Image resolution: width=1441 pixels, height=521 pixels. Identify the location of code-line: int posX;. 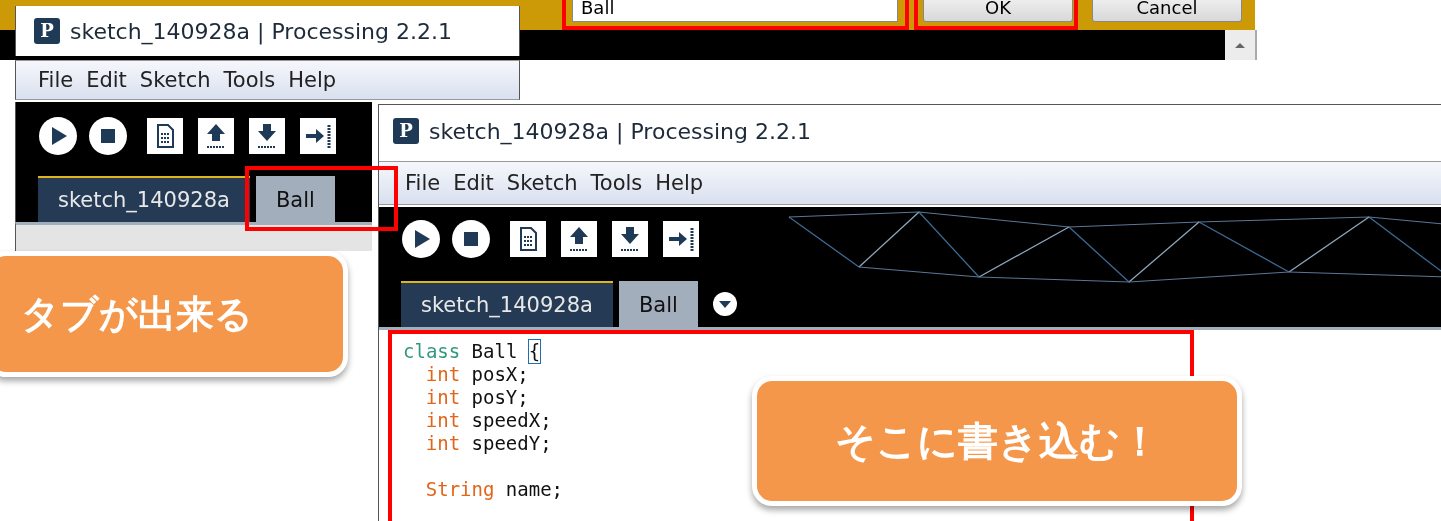
(477, 374).